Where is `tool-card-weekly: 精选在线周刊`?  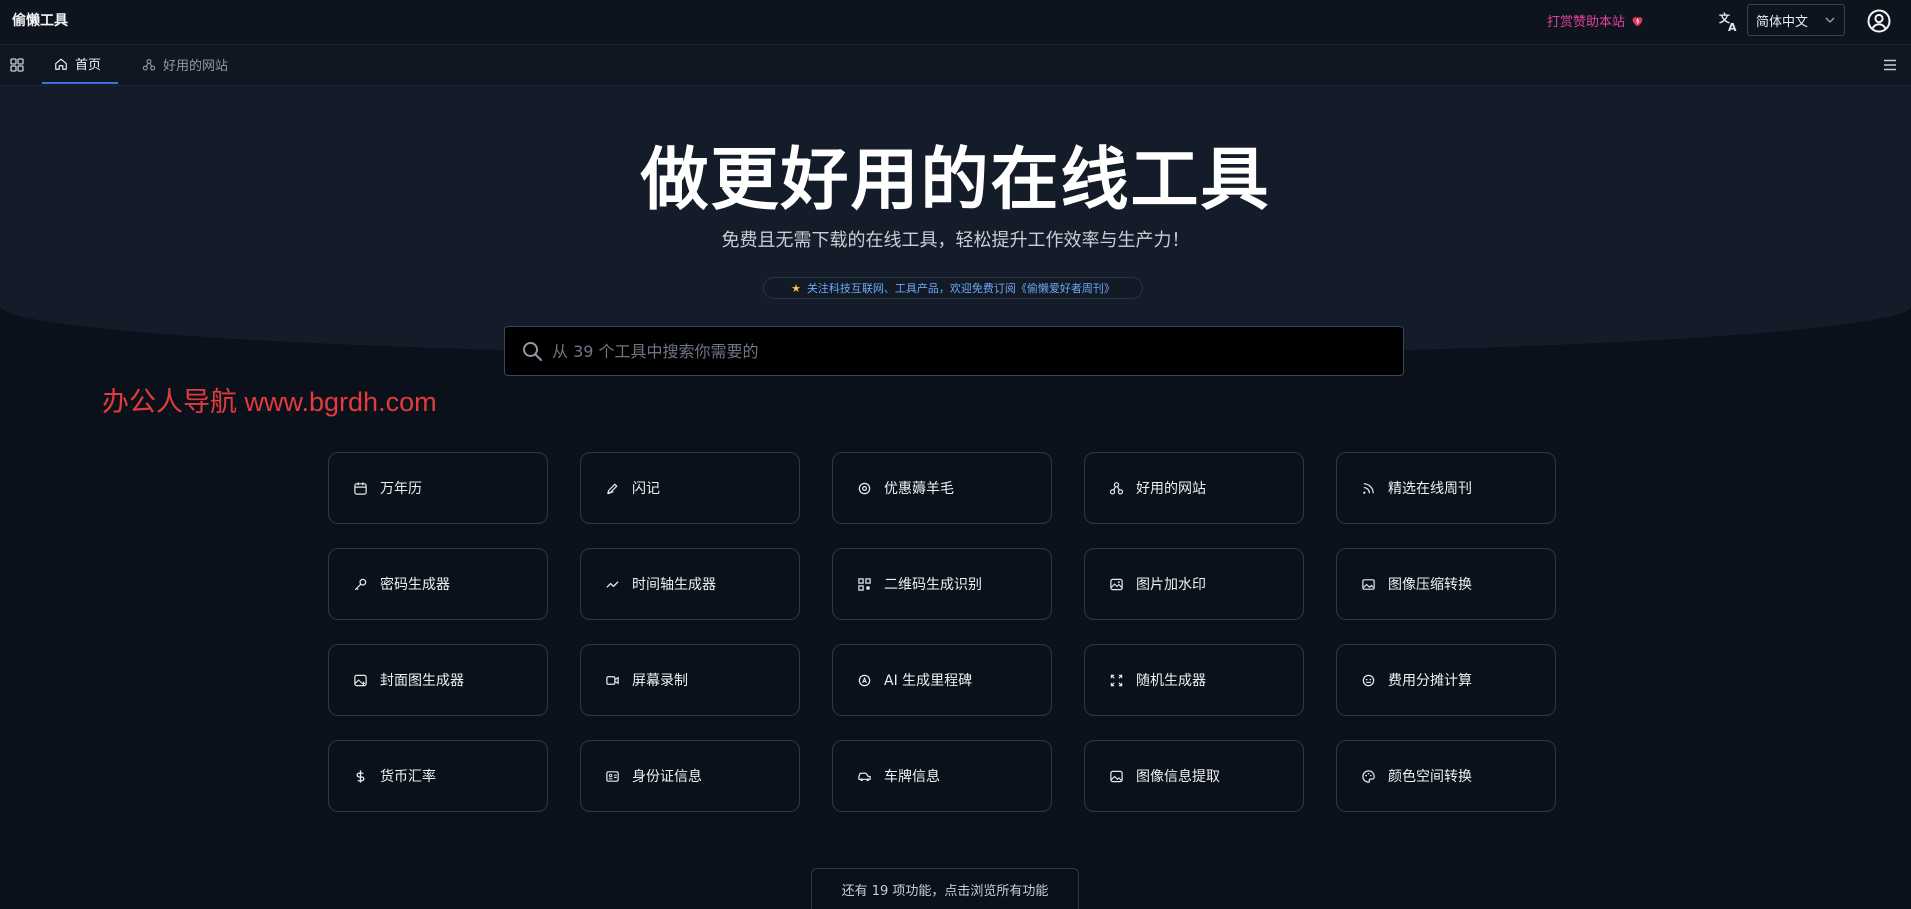 tool-card-weekly: 精选在线周刊 is located at coordinates (1446, 488).